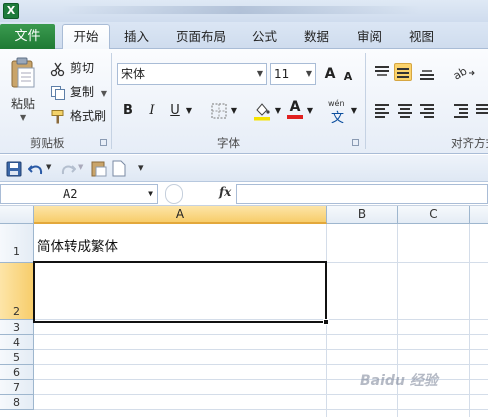  Describe the element at coordinates (17, 243) in the screenshot. I see `row-header-1: 1` at that location.